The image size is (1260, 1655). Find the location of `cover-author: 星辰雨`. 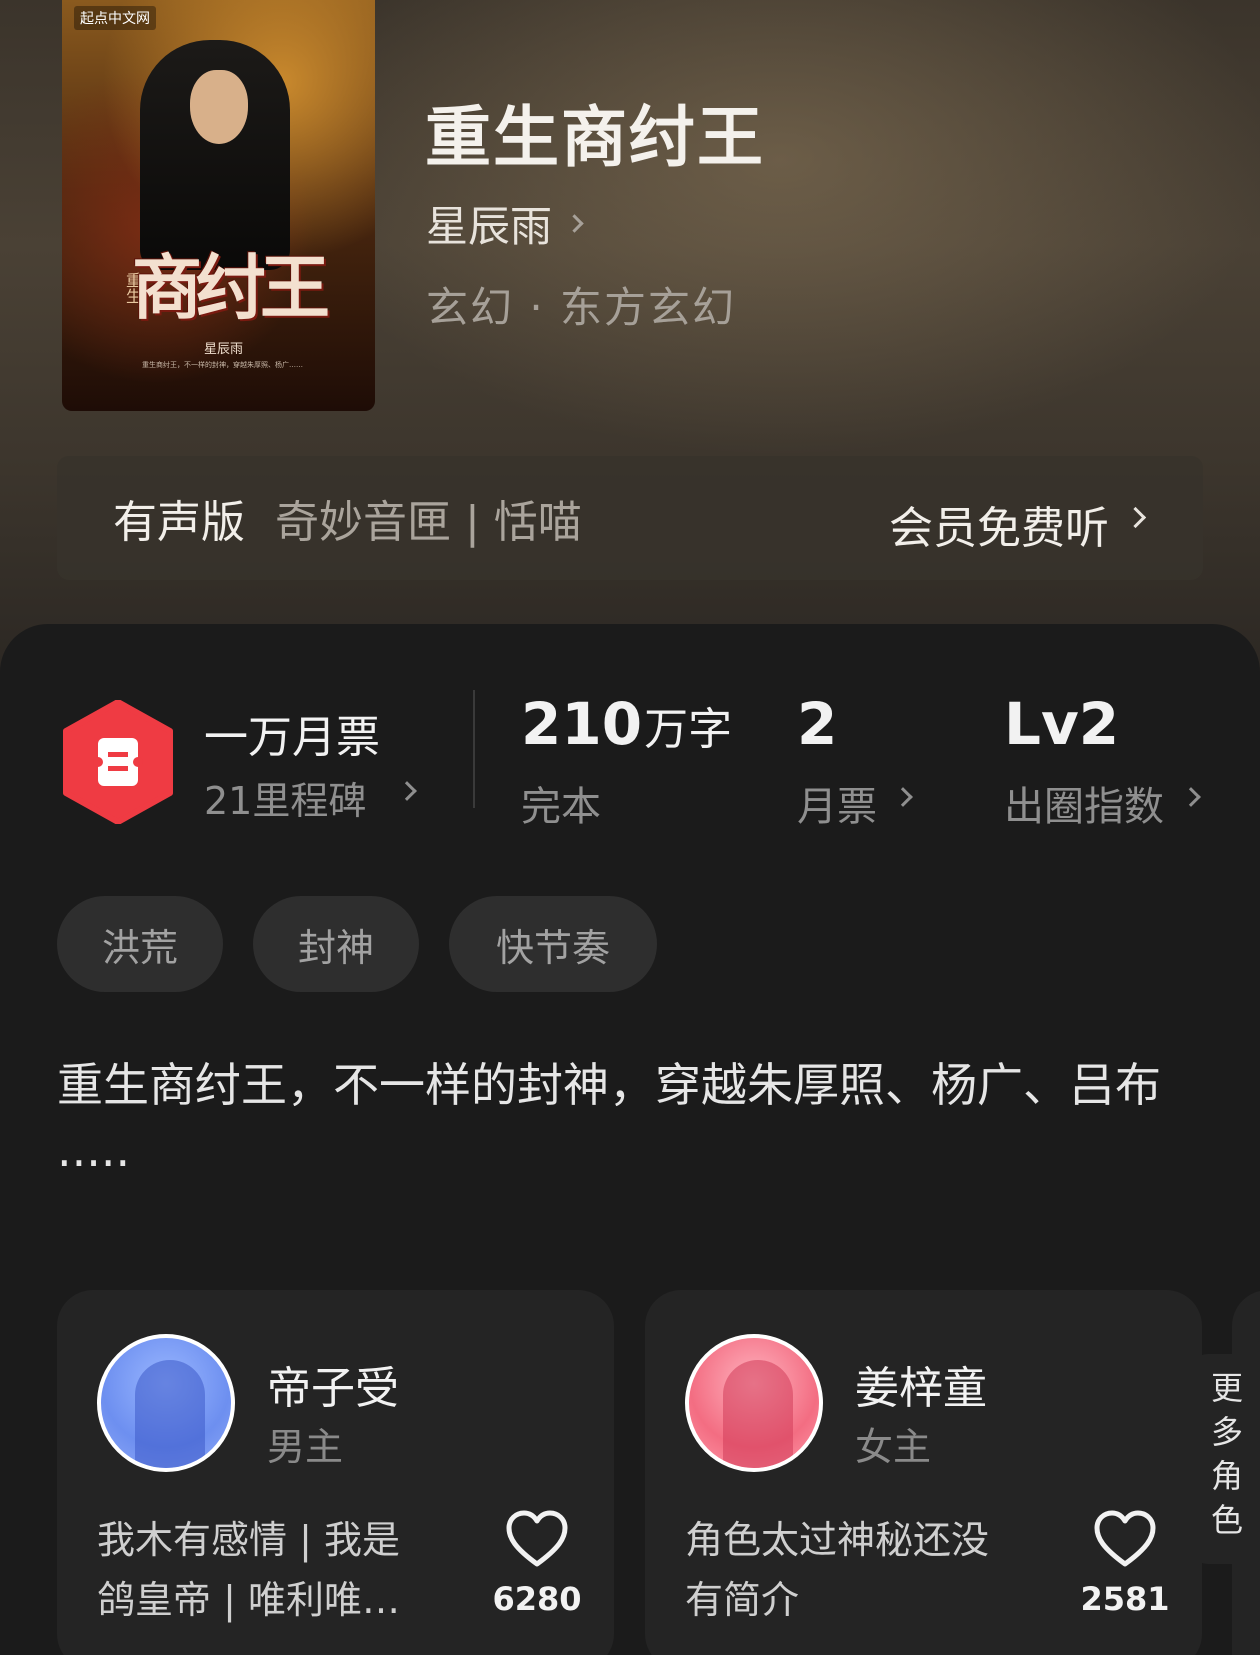

cover-author: 星辰雨 is located at coordinates (224, 349).